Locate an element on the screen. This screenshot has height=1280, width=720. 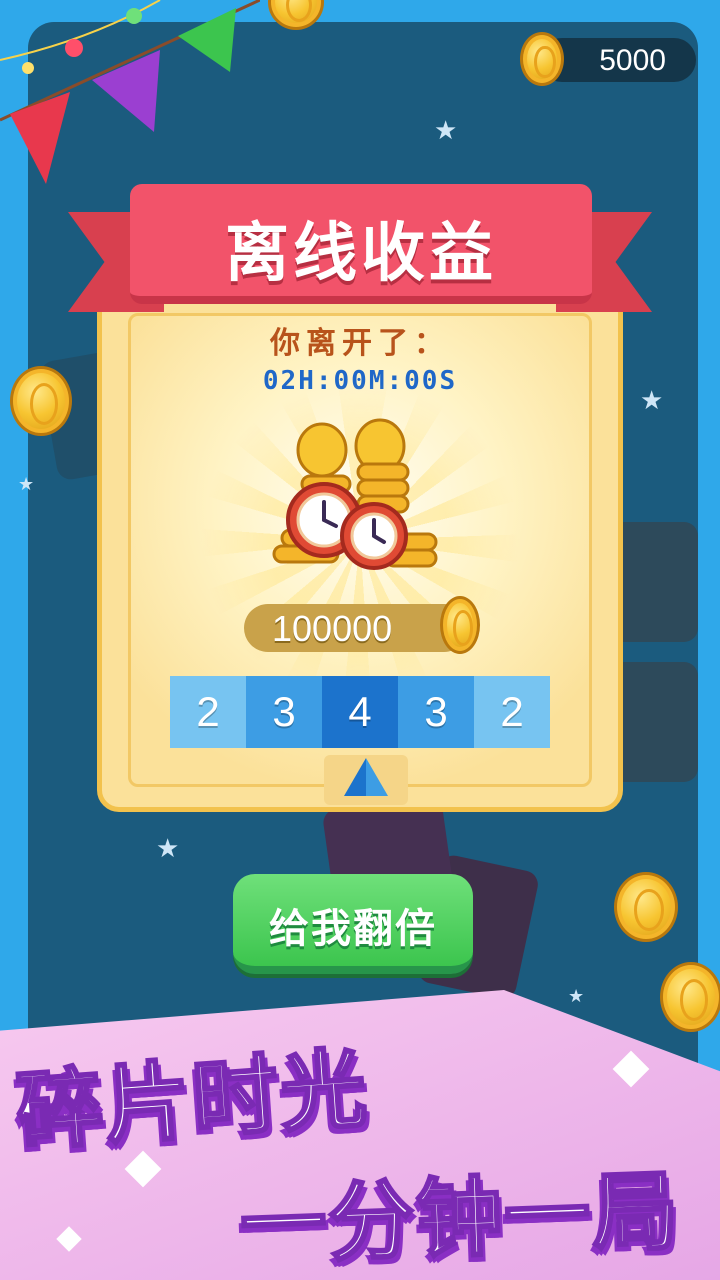
reward-amount-pill: 100000 is located at coordinates (356, 628).